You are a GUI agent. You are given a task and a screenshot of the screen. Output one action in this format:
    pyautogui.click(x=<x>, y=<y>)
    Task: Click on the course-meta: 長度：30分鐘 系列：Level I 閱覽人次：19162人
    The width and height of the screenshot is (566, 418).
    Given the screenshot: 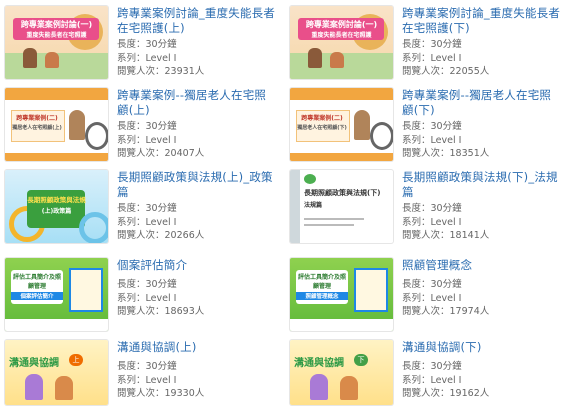 What is the action you would take?
    pyautogui.click(x=446, y=380)
    